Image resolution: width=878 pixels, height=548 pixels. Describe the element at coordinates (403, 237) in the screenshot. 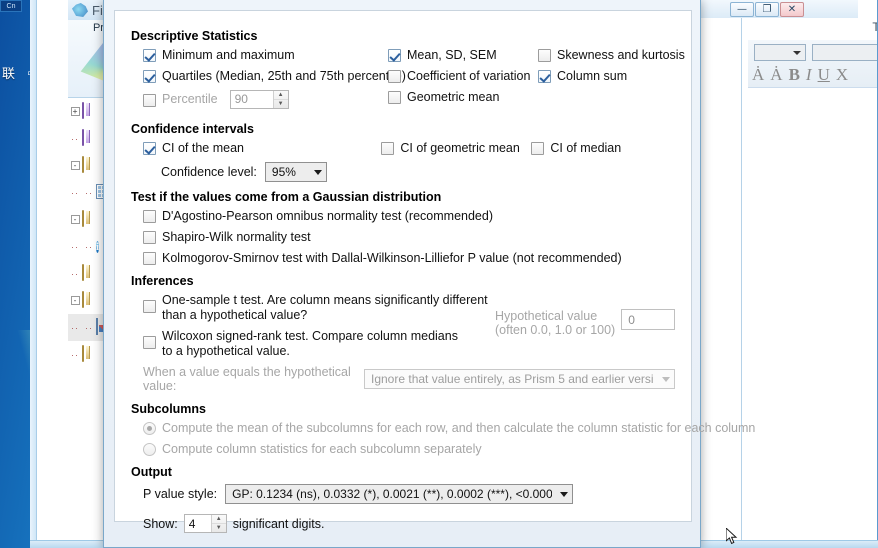

I see `option-shapiro-wilk: Shapiro-Wilk normality test` at that location.